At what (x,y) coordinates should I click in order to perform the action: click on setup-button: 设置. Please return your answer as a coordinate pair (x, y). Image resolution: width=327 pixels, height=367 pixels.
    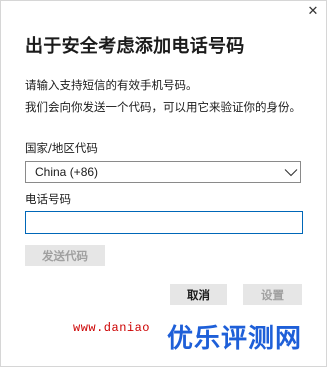
    Looking at the image, I should click on (272, 294).